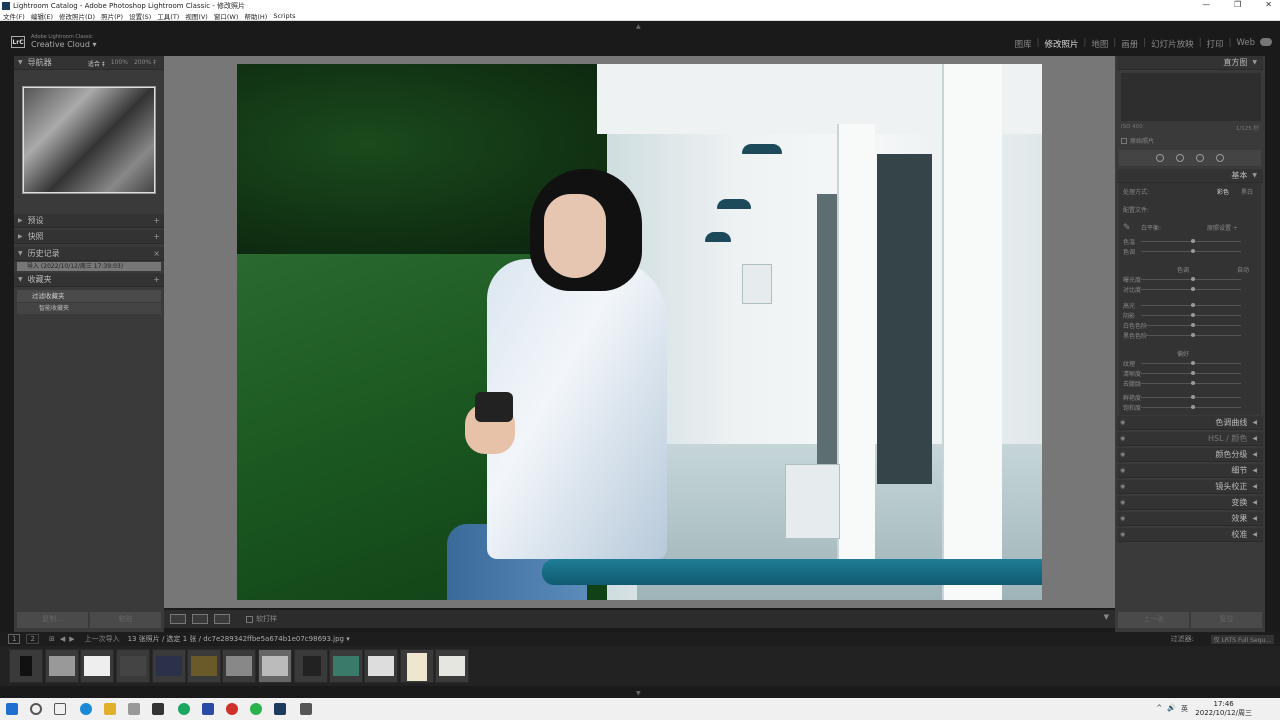 Image resolution: width=1280 pixels, height=720 pixels. What do you see at coordinates (52, 639) in the screenshot?
I see `grid-view-icon: ⊞` at bounding box center [52, 639].